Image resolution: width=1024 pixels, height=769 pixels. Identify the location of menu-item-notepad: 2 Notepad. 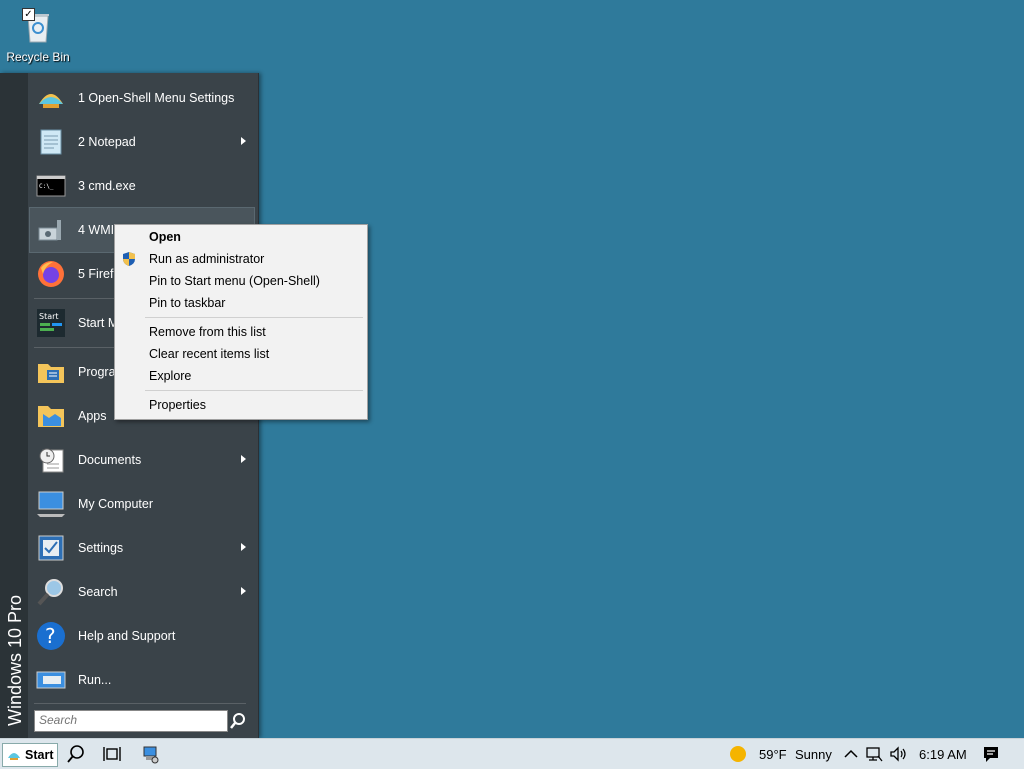
(142, 142).